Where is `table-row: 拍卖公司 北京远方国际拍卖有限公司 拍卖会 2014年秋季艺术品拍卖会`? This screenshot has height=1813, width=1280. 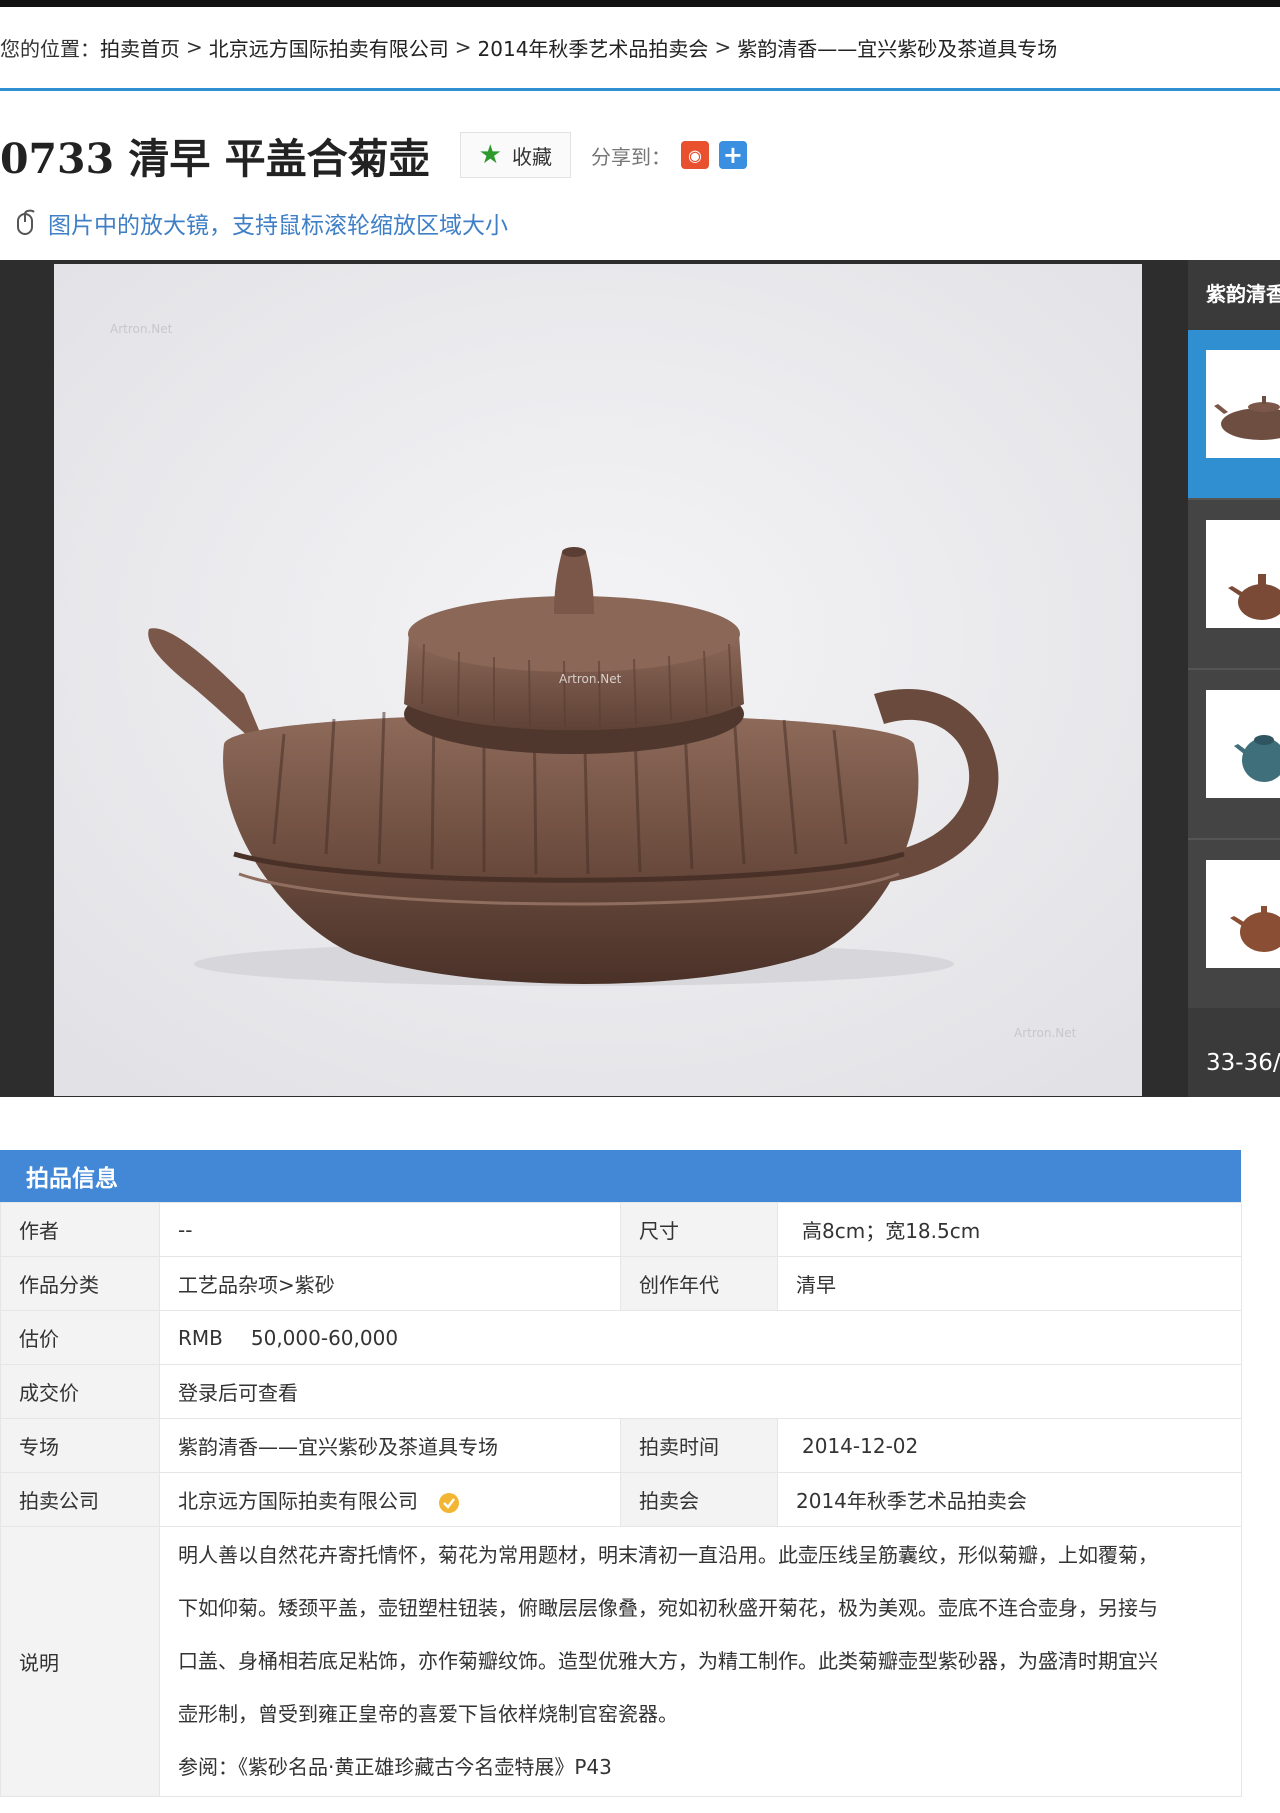
table-row: 拍卖公司 北京远方国际拍卖有限公司 拍卖会 2014年秋季艺术品拍卖会 is located at coordinates (621, 1499).